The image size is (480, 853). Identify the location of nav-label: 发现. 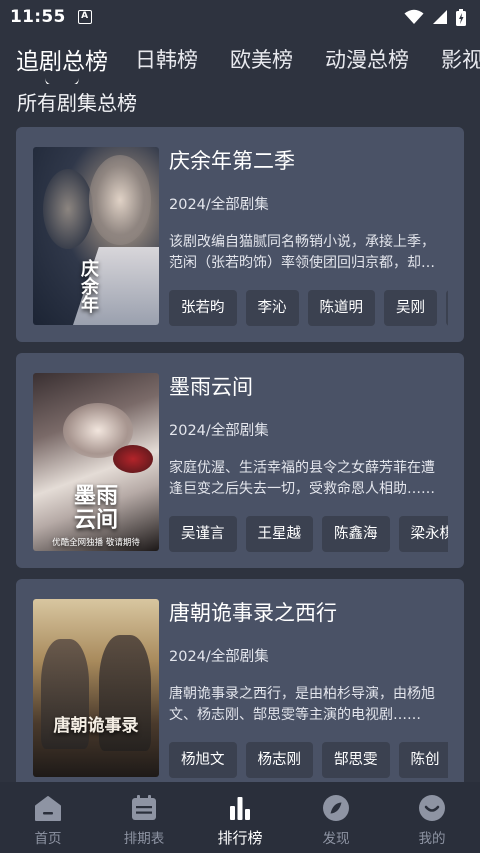
(336, 839).